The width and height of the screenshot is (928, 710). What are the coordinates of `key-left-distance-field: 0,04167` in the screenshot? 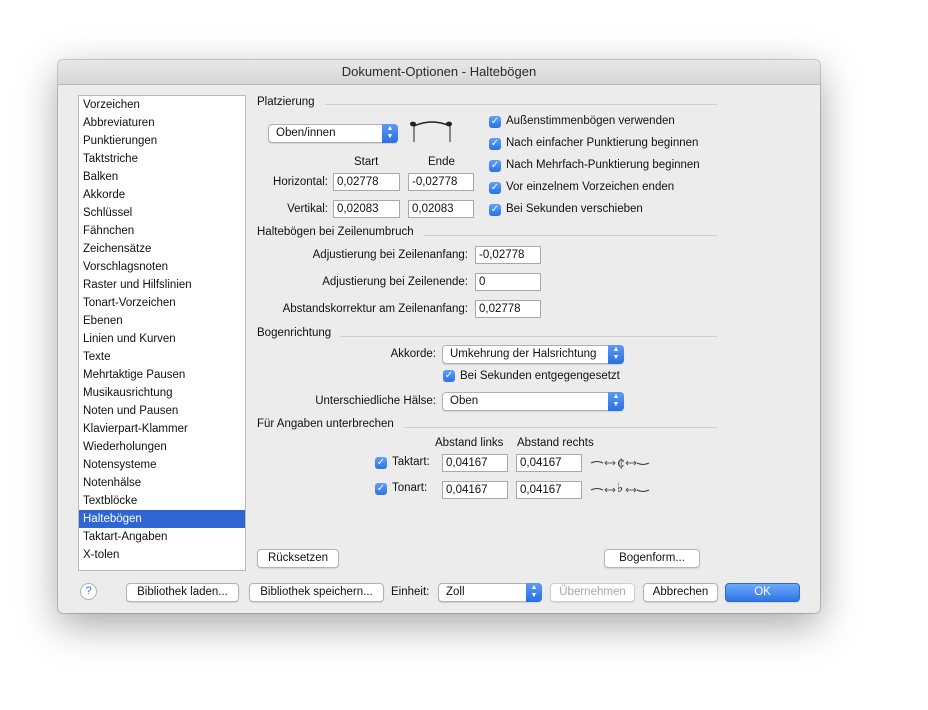 It's located at (475, 490).